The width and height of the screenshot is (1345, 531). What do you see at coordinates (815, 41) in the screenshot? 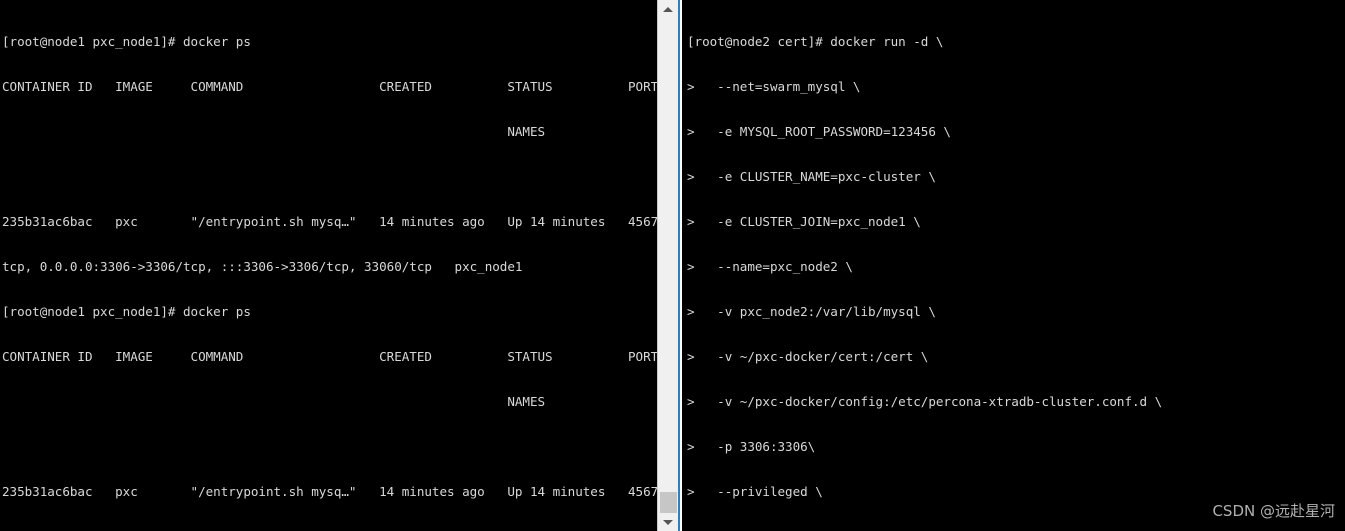
I see `terminal-line: [root@node2 cert]# docker run -d \` at bounding box center [815, 41].